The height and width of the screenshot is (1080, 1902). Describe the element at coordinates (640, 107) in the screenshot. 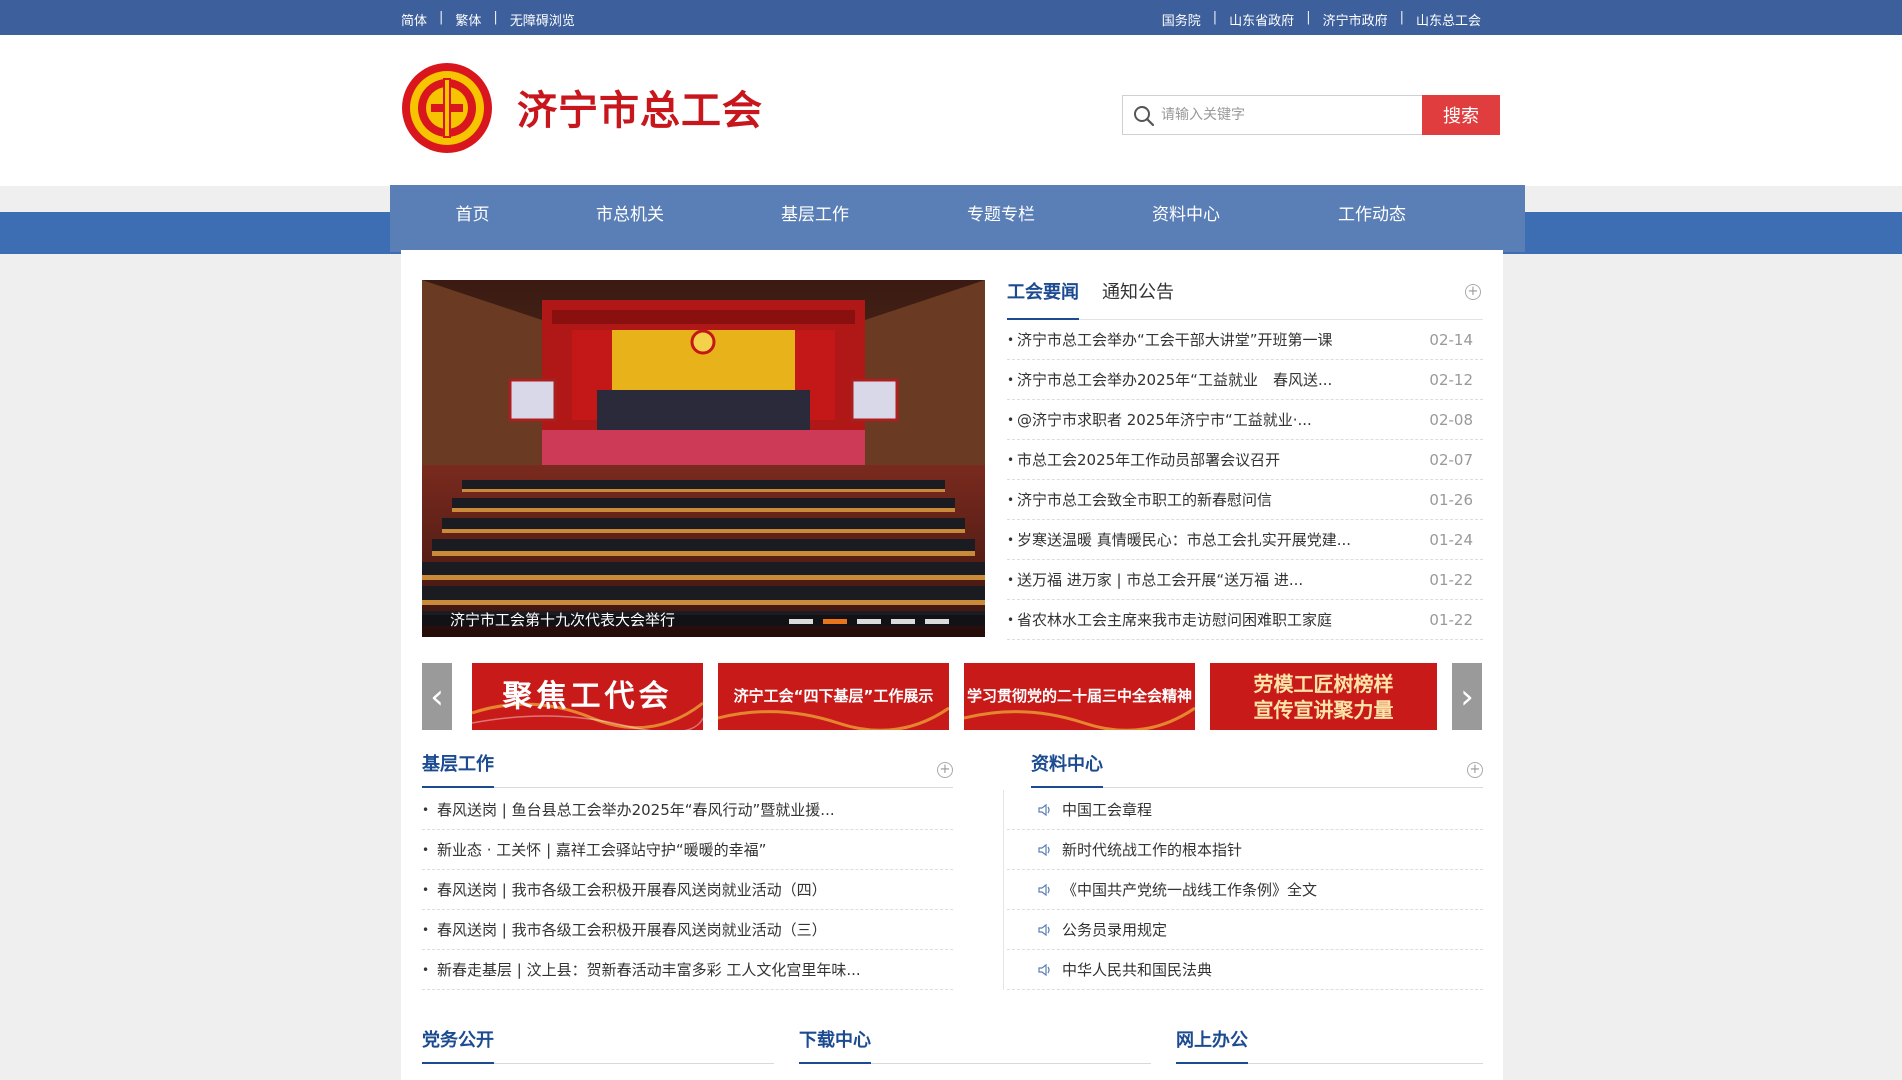

I see `site-title: 济宁市总工会` at that location.